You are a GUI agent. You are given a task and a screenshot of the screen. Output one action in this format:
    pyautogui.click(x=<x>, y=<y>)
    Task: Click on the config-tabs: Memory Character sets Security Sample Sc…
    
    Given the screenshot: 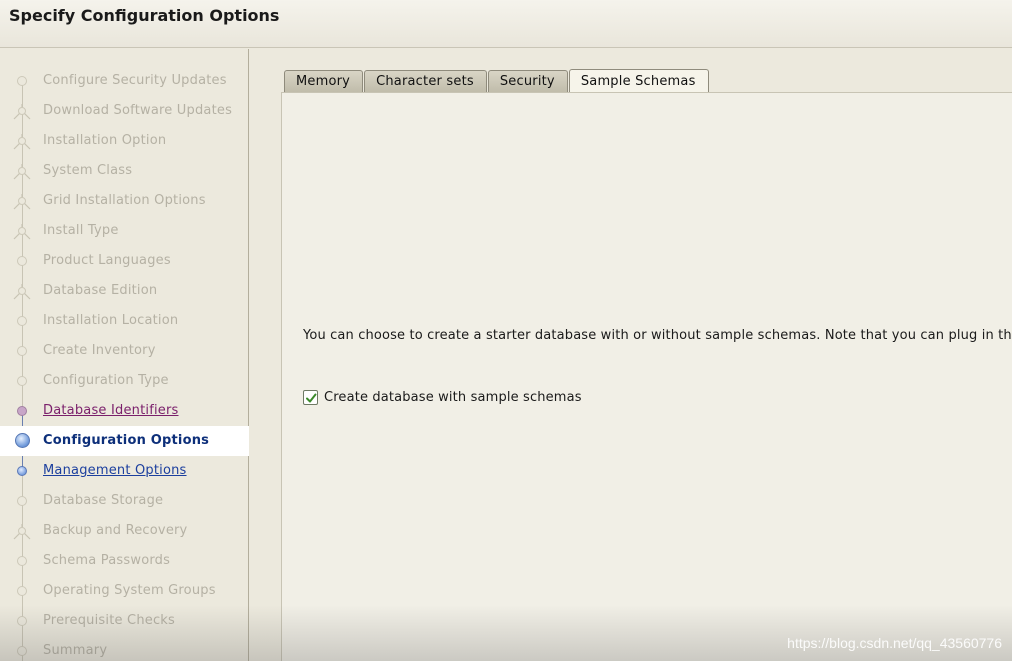 What is the action you would take?
    pyautogui.click(x=497, y=81)
    